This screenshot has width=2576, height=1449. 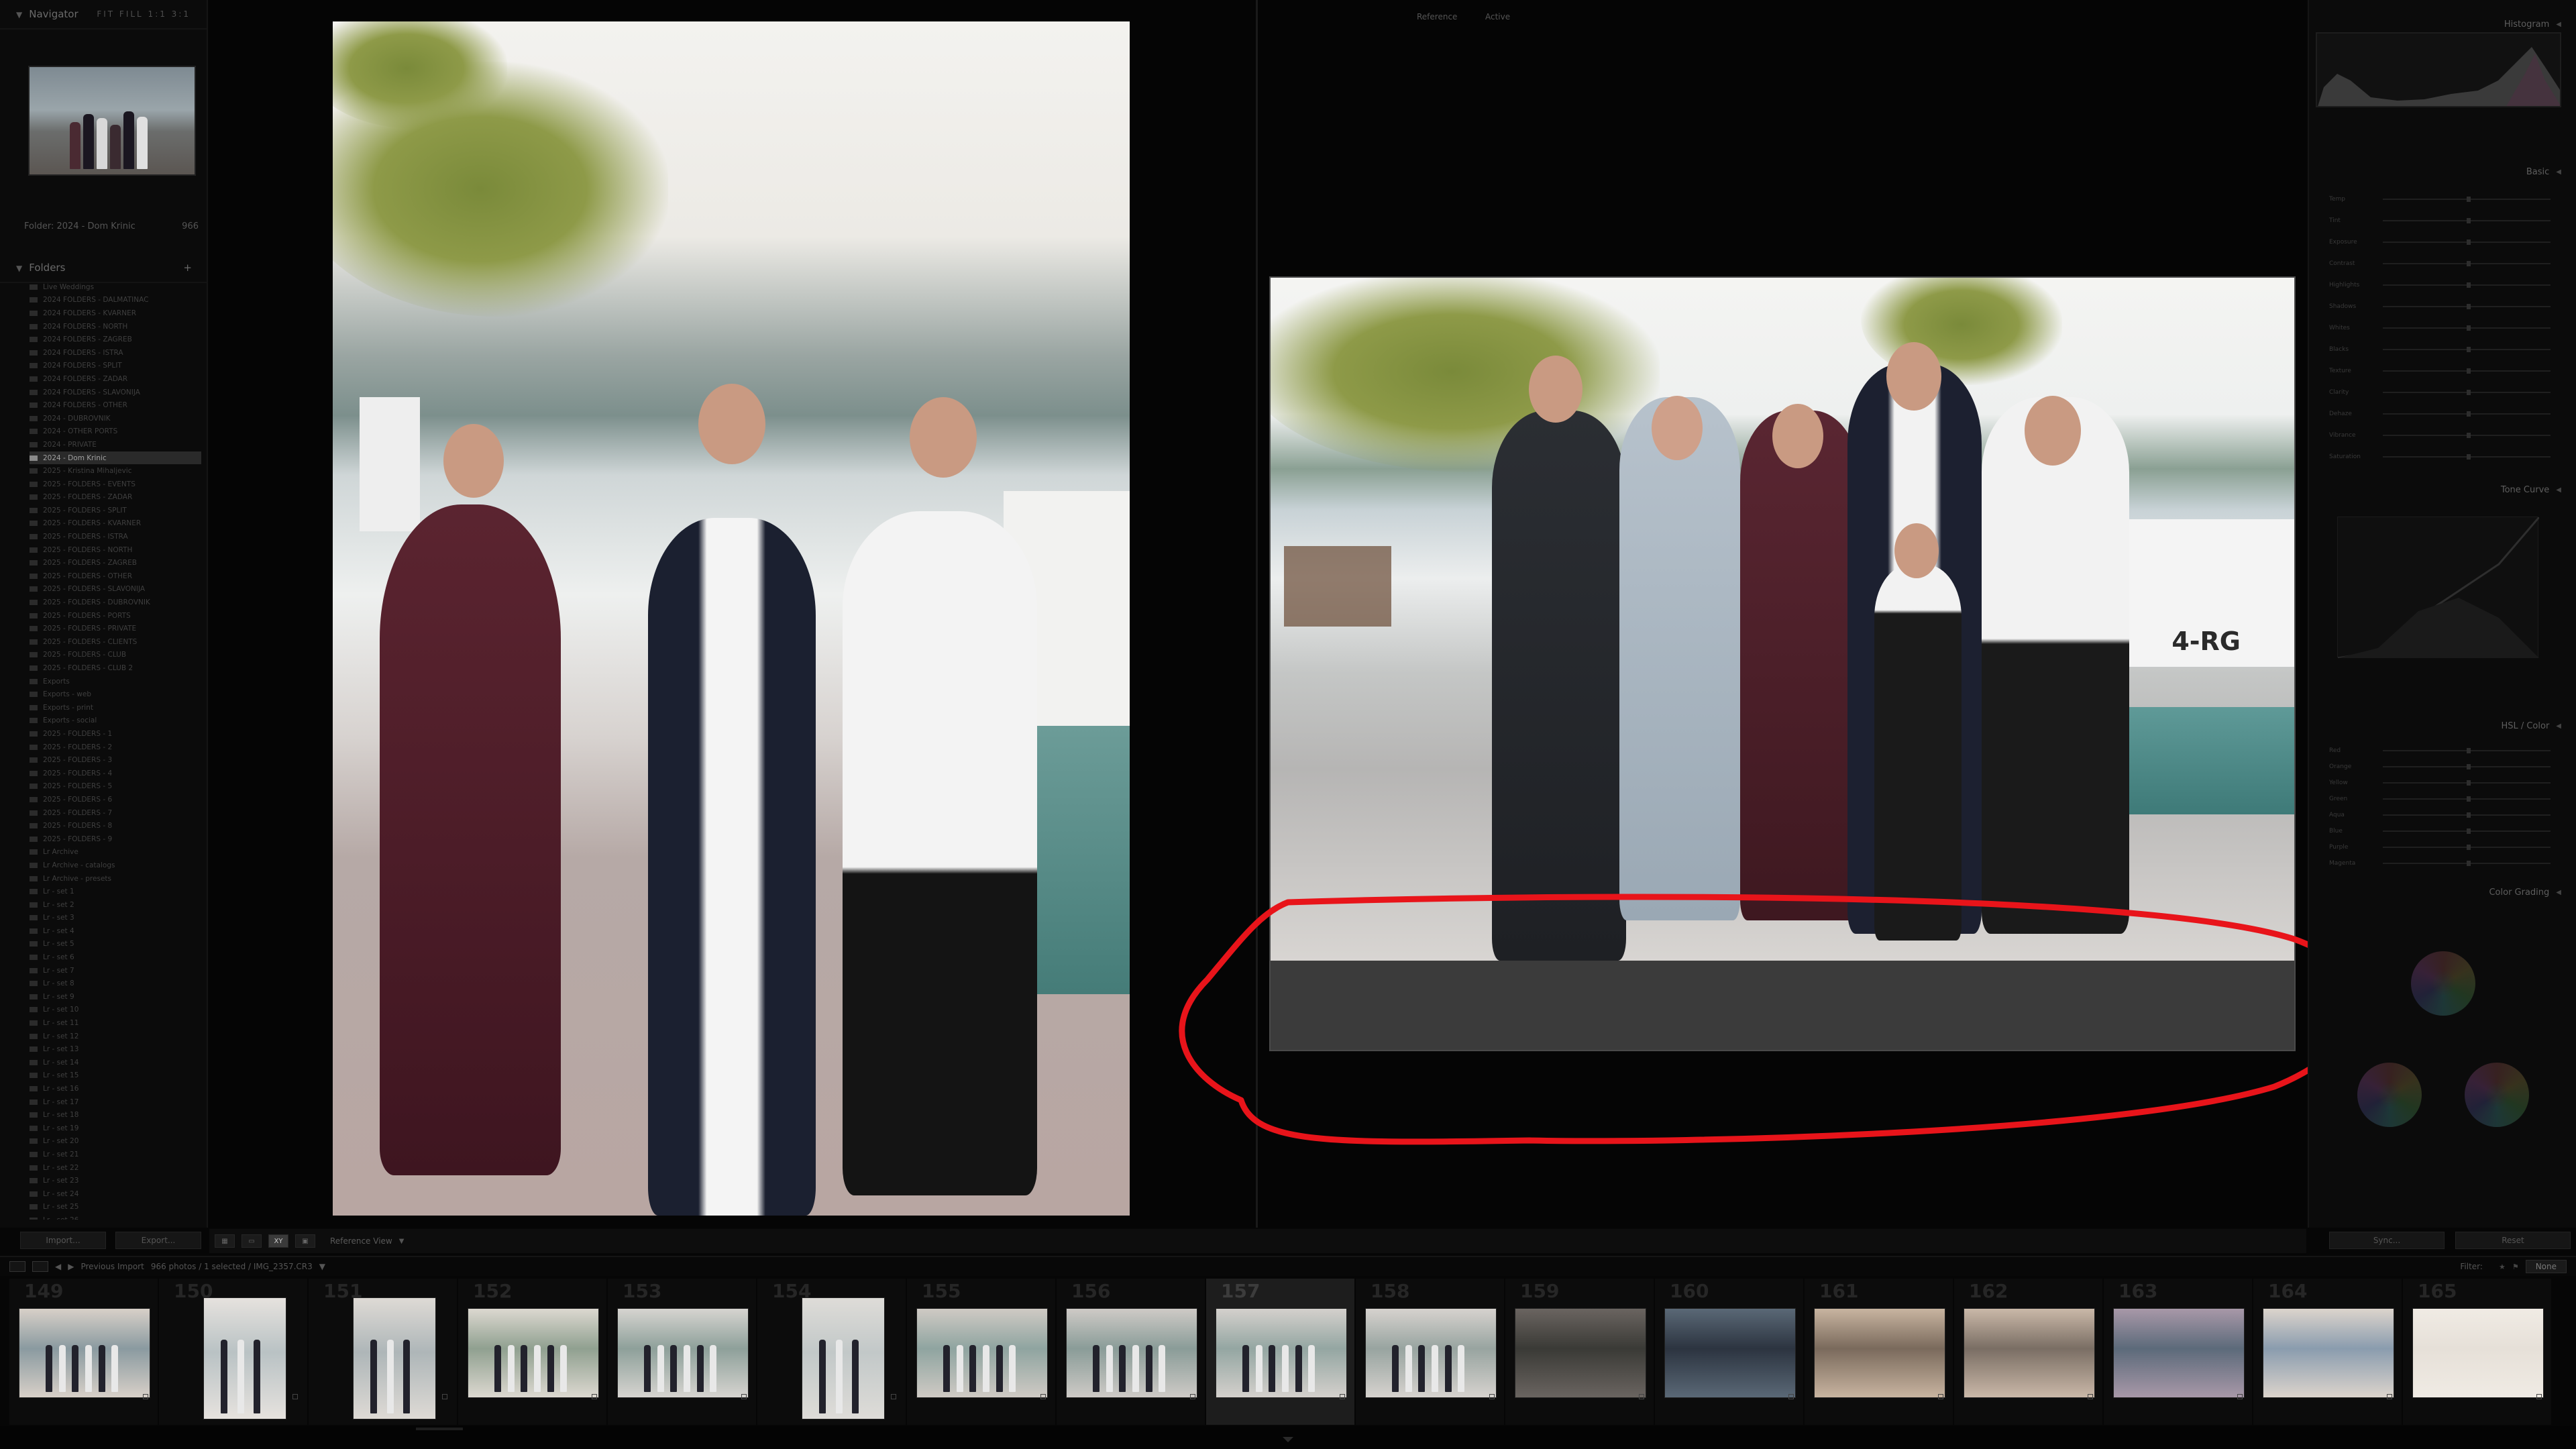 I want to click on filmstrip-cell: 150, so click(x=234, y=1352).